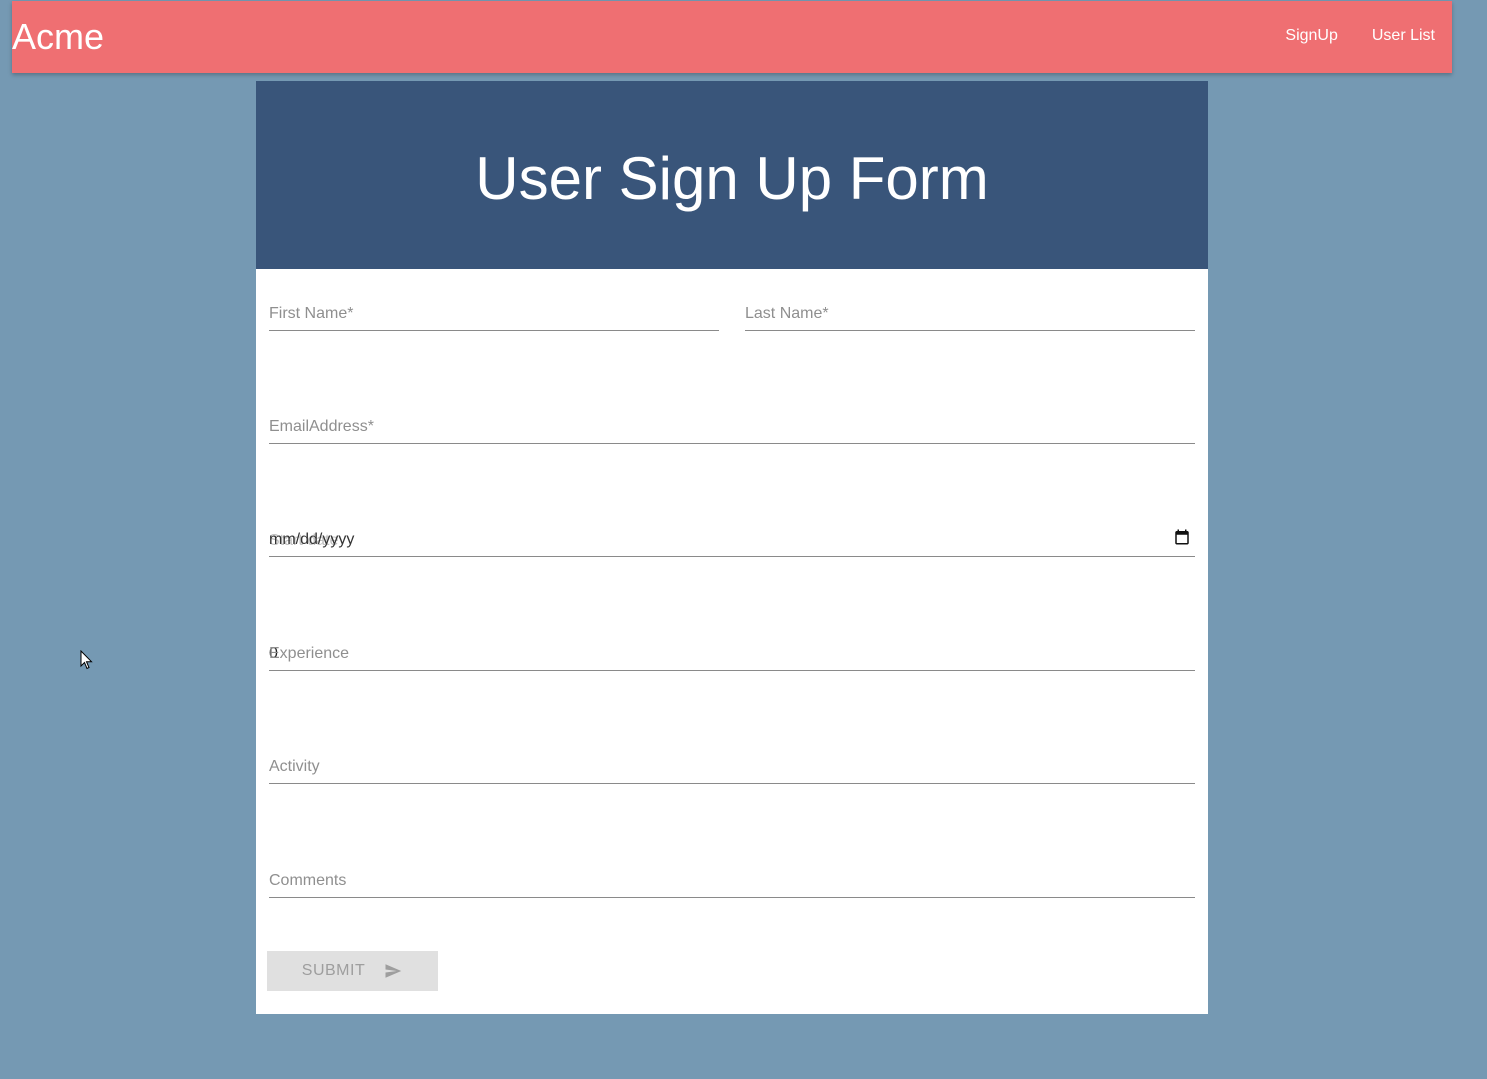  What do you see at coordinates (86, 660) in the screenshot?
I see `mouse-cursor-icon` at bounding box center [86, 660].